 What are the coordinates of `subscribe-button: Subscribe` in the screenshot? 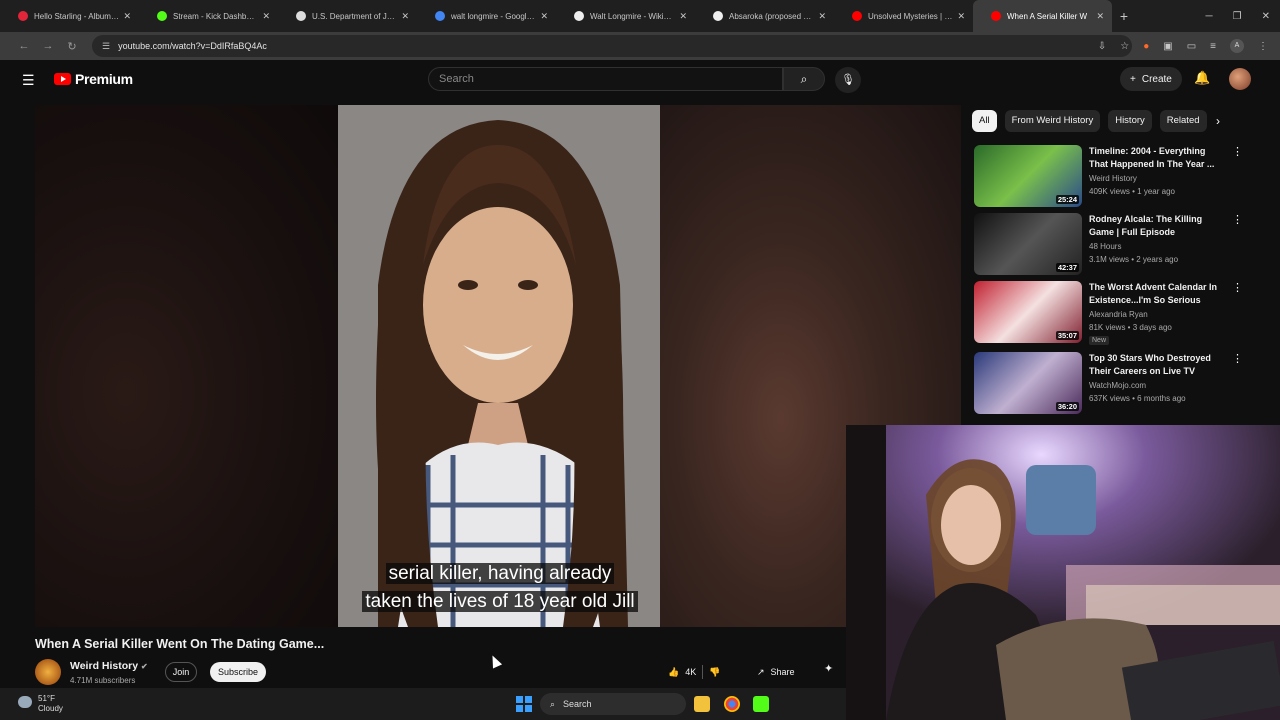 It's located at (238, 672).